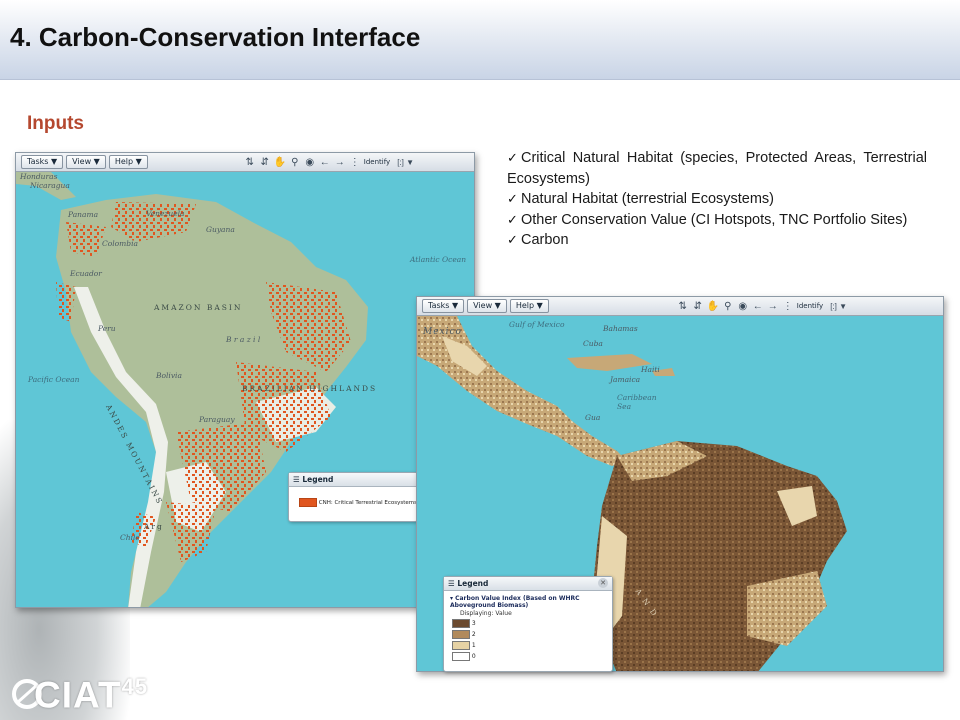 The width and height of the screenshot is (960, 720). What do you see at coordinates (486, 613) in the screenshot?
I see `legend-displaying: Displaying: Value` at bounding box center [486, 613].